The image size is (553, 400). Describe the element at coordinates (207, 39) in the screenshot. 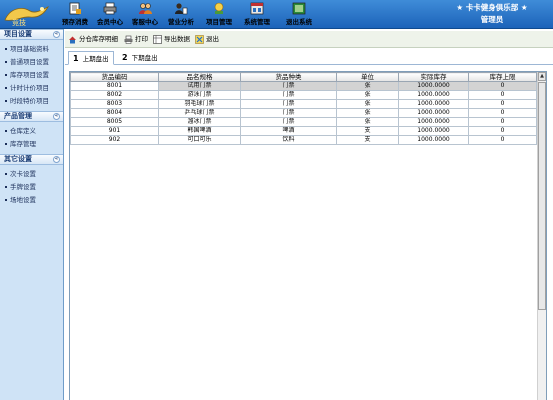

I see `exit-button: 退出` at that location.